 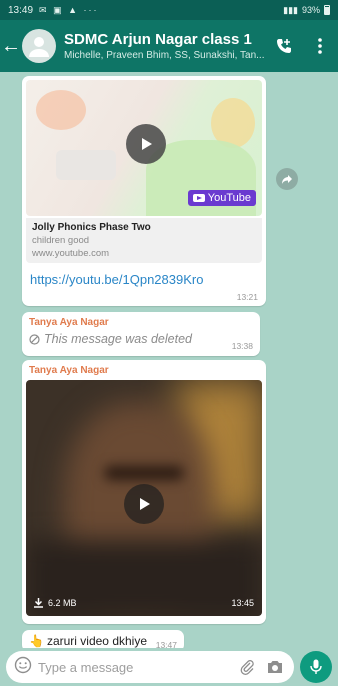 I want to click on message-composer, so click(x=150, y=667).